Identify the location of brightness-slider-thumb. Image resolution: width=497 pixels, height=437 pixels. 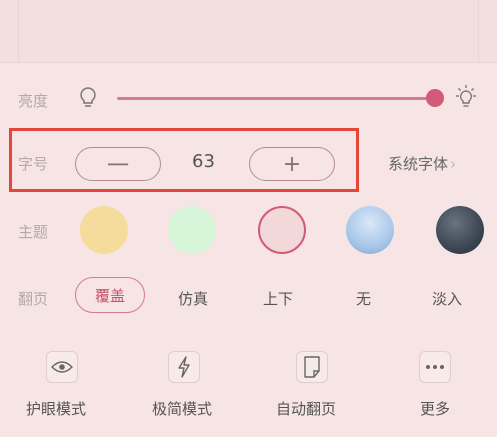
(435, 98).